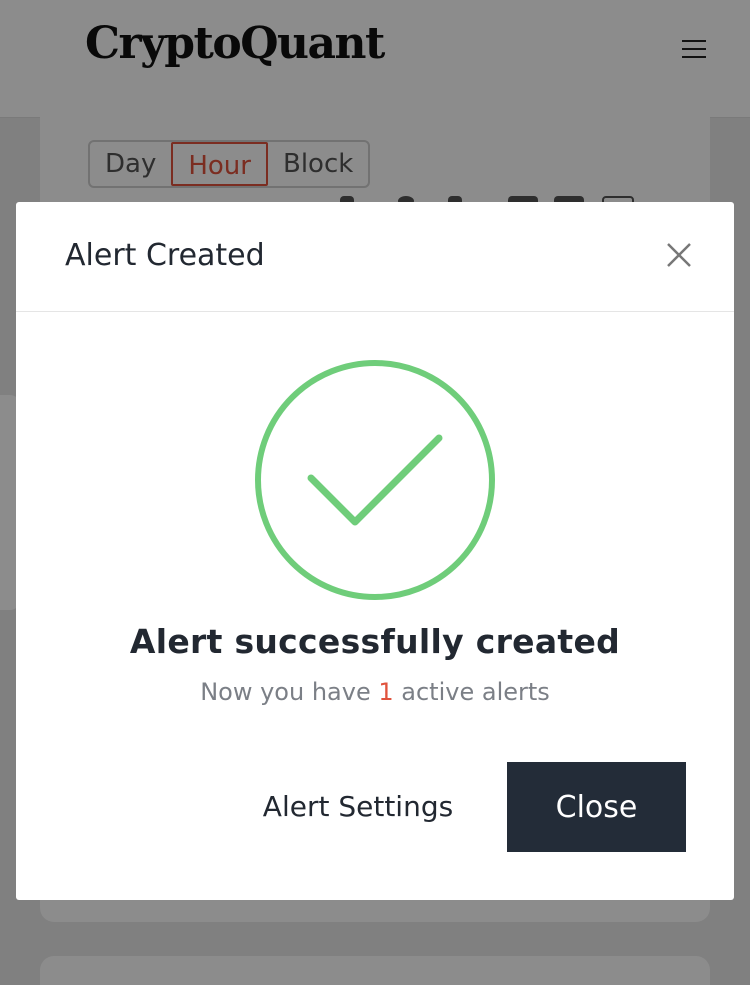  Describe the element at coordinates (165, 255) in the screenshot. I see `dialog-title: Alert Created` at that location.